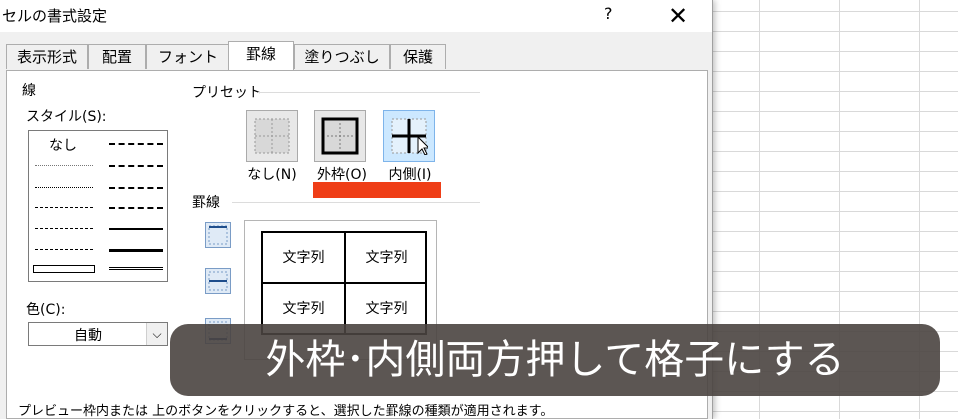 This screenshot has height=419, width=958. Describe the element at coordinates (418, 56) in the screenshot. I see `tab-protection: 保護` at that location.